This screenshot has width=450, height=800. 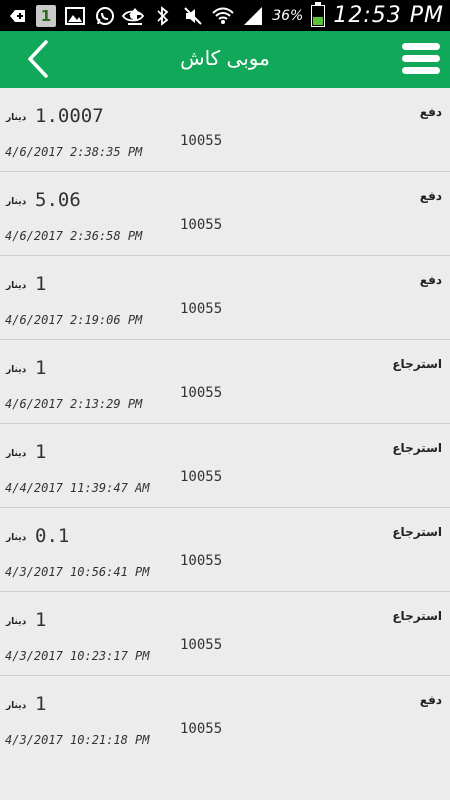 I want to click on bluetooth-icon, so click(x=163, y=16).